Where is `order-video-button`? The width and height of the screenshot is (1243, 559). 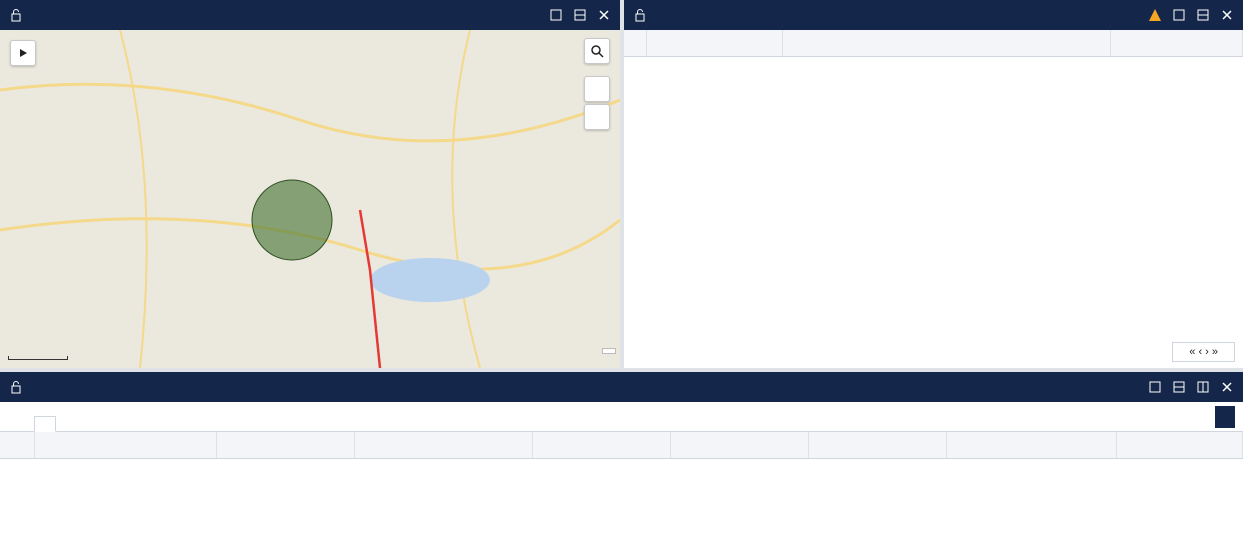 order-video-button is located at coordinates (1225, 417).